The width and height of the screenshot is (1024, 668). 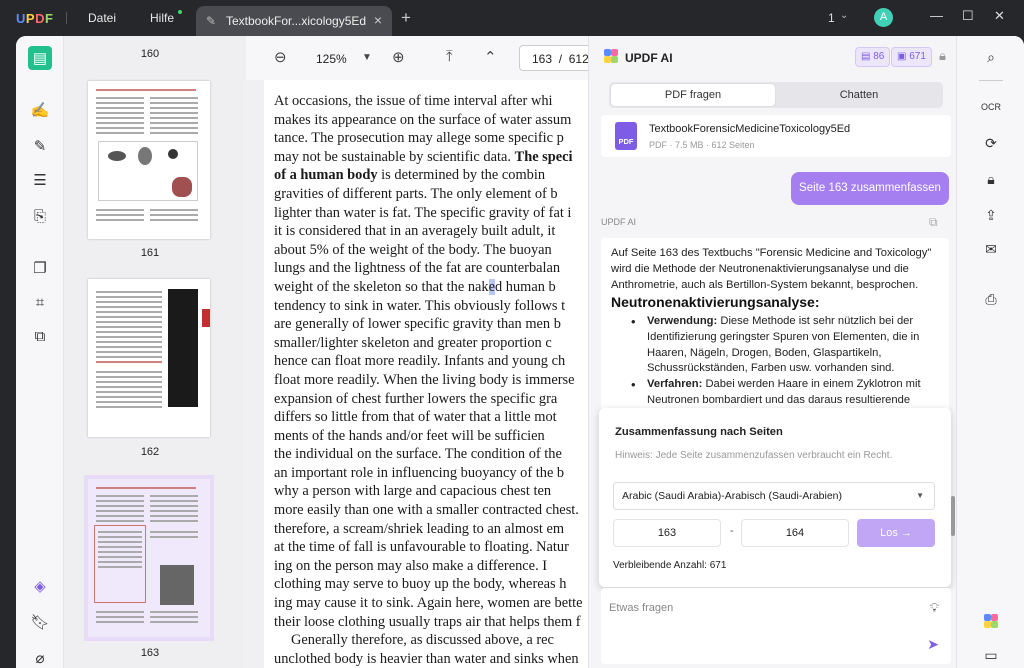 I want to click on mode-switch: PDF fragen Chatten, so click(x=776, y=95).